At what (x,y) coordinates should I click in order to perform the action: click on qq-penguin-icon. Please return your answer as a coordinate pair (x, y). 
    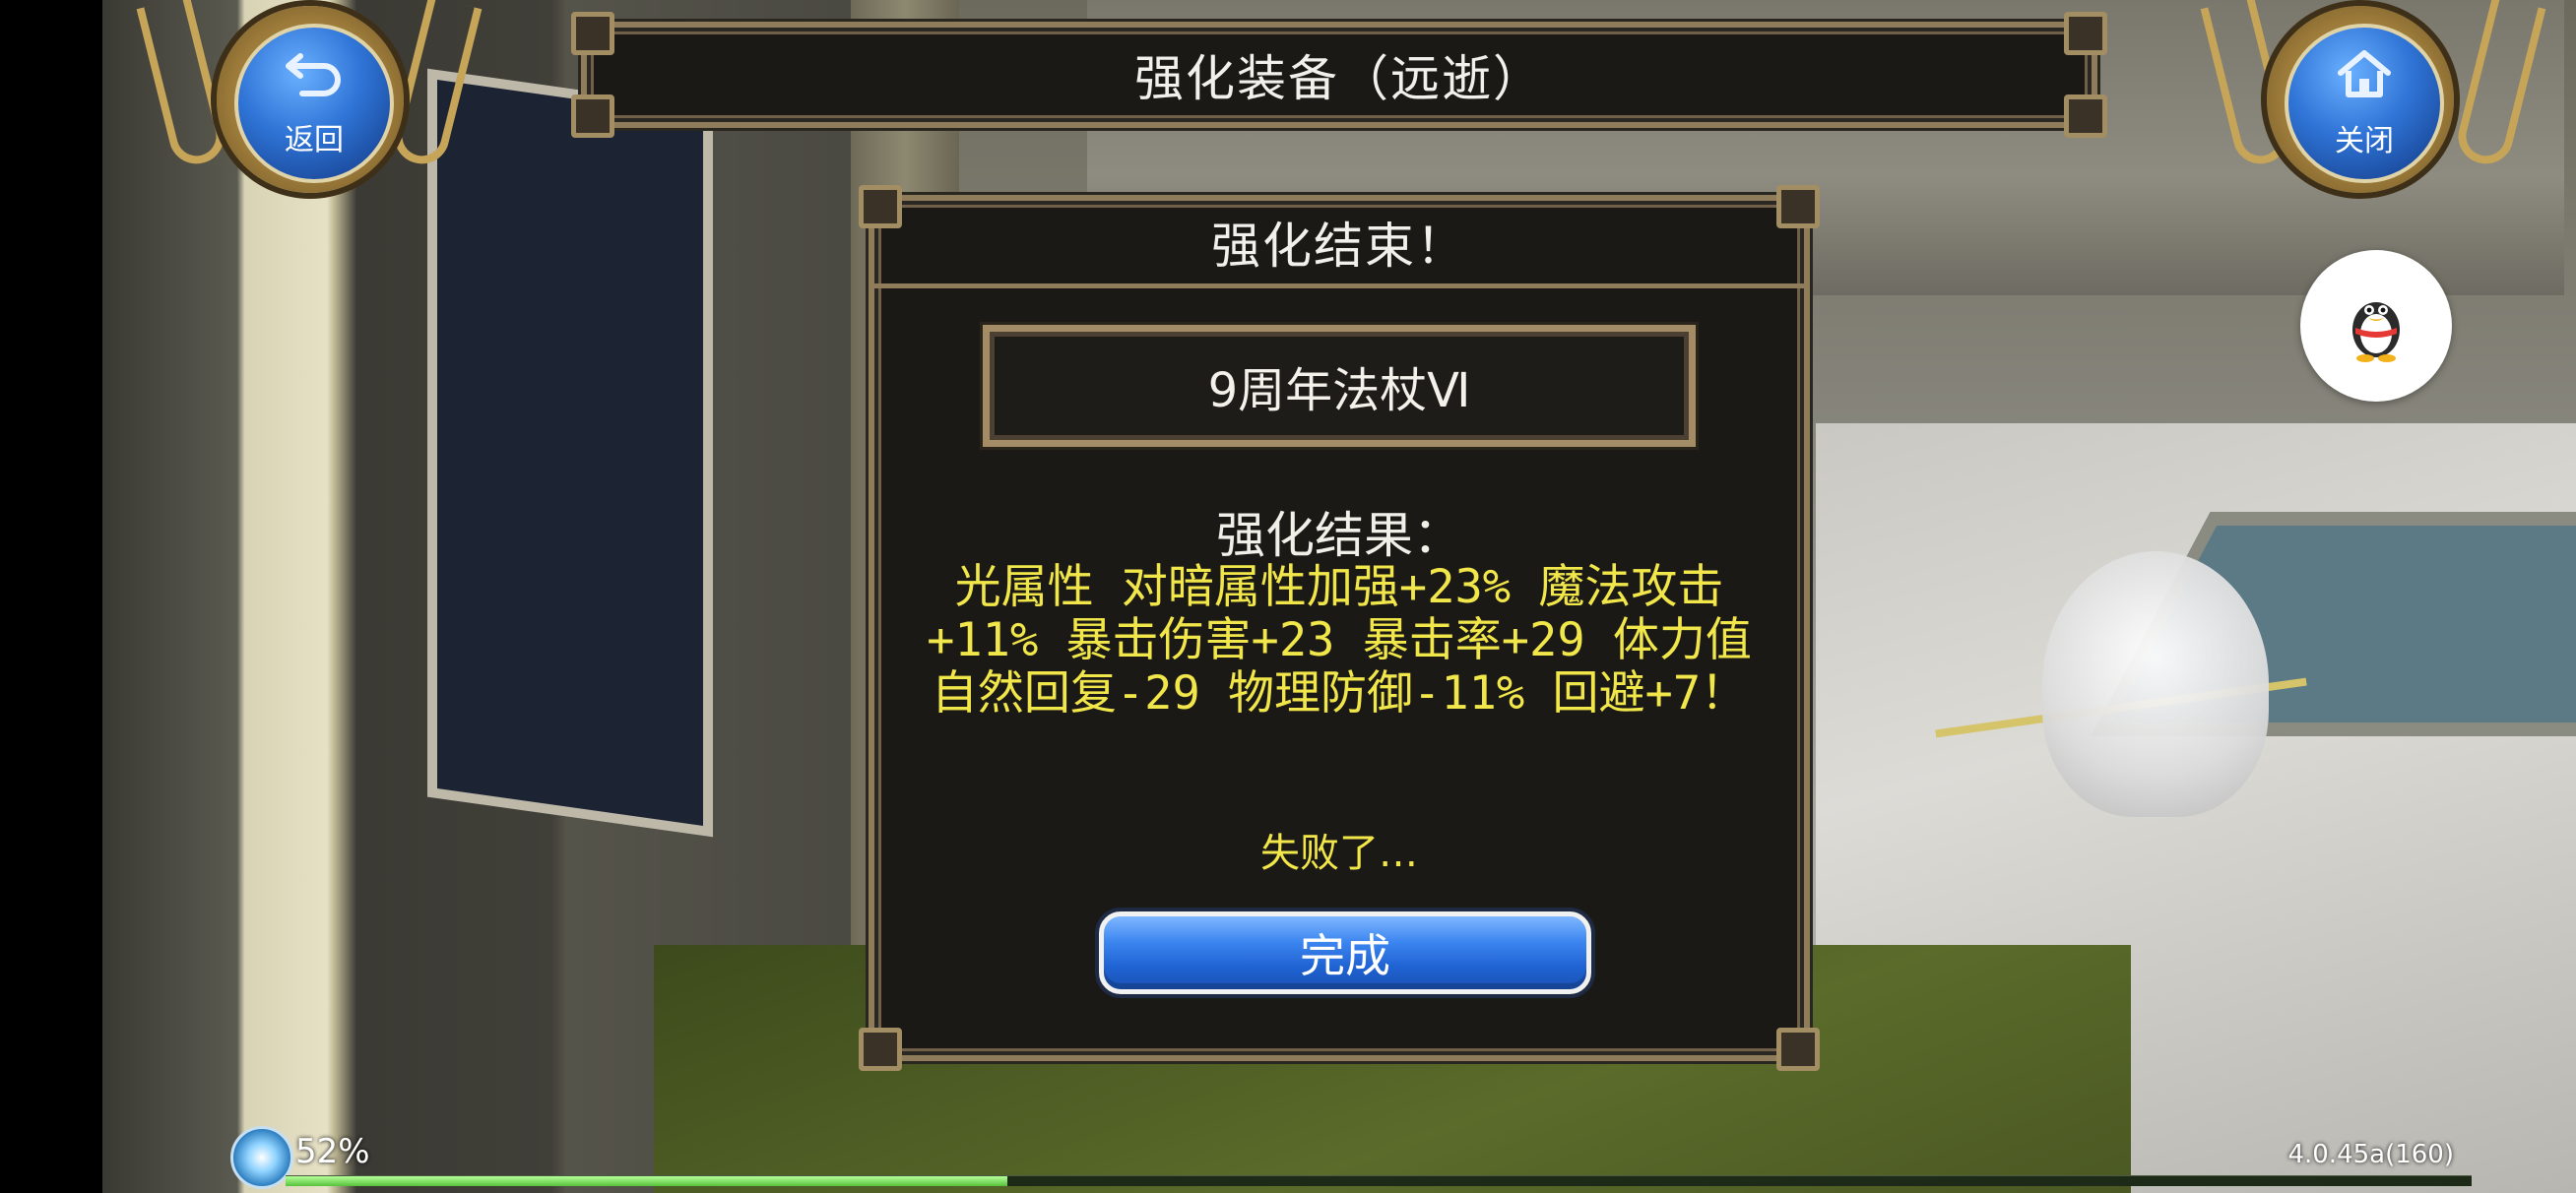
    Looking at the image, I should click on (2376, 325).